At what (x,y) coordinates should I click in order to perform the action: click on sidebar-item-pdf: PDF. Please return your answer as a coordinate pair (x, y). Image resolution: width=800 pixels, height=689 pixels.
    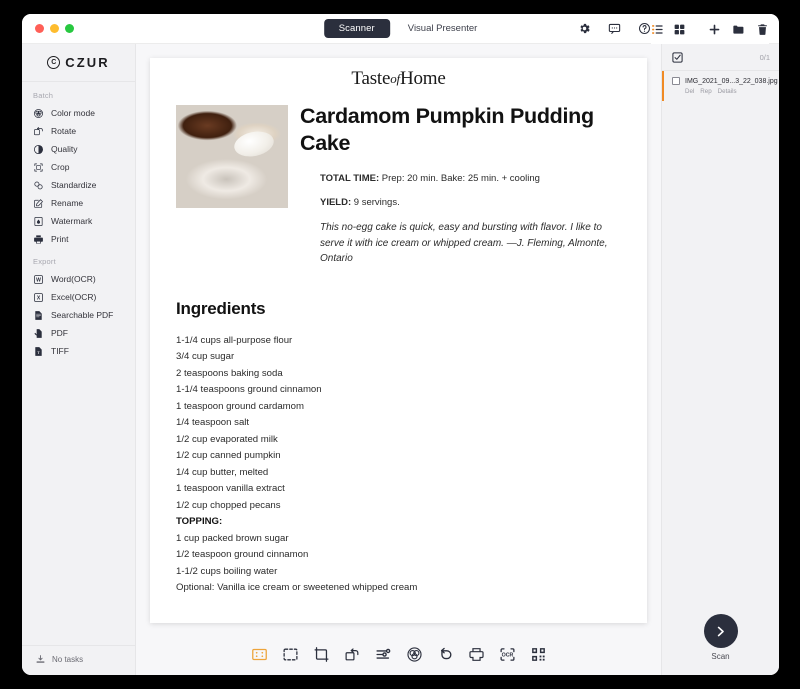
    Looking at the image, I should click on (78, 333).